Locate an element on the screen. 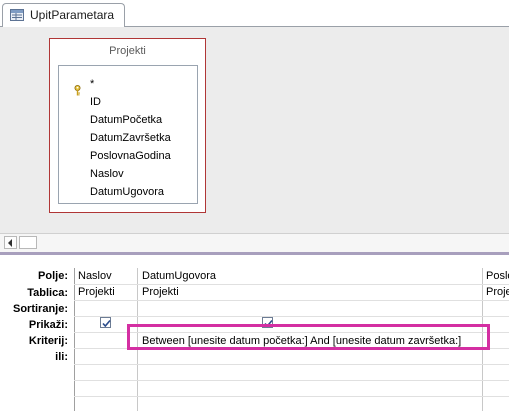 Image resolution: width=509 pixels, height=411 pixels. scroll-thumb is located at coordinates (28, 242).